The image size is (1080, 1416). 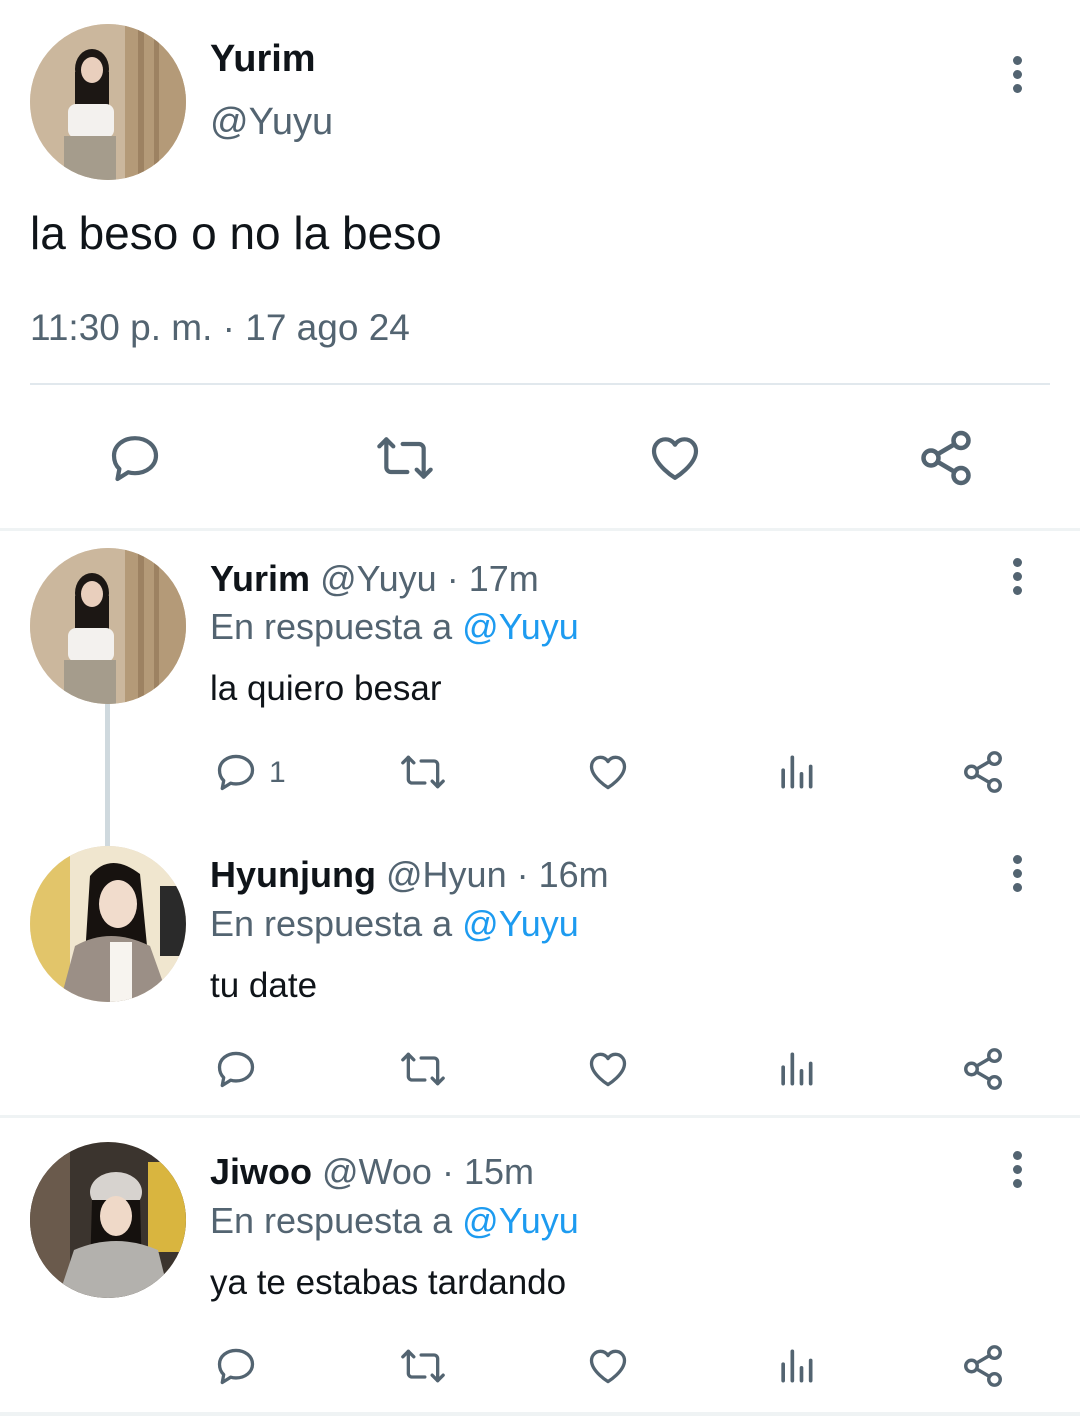 I want to click on thread-line, so click(x=107, y=773).